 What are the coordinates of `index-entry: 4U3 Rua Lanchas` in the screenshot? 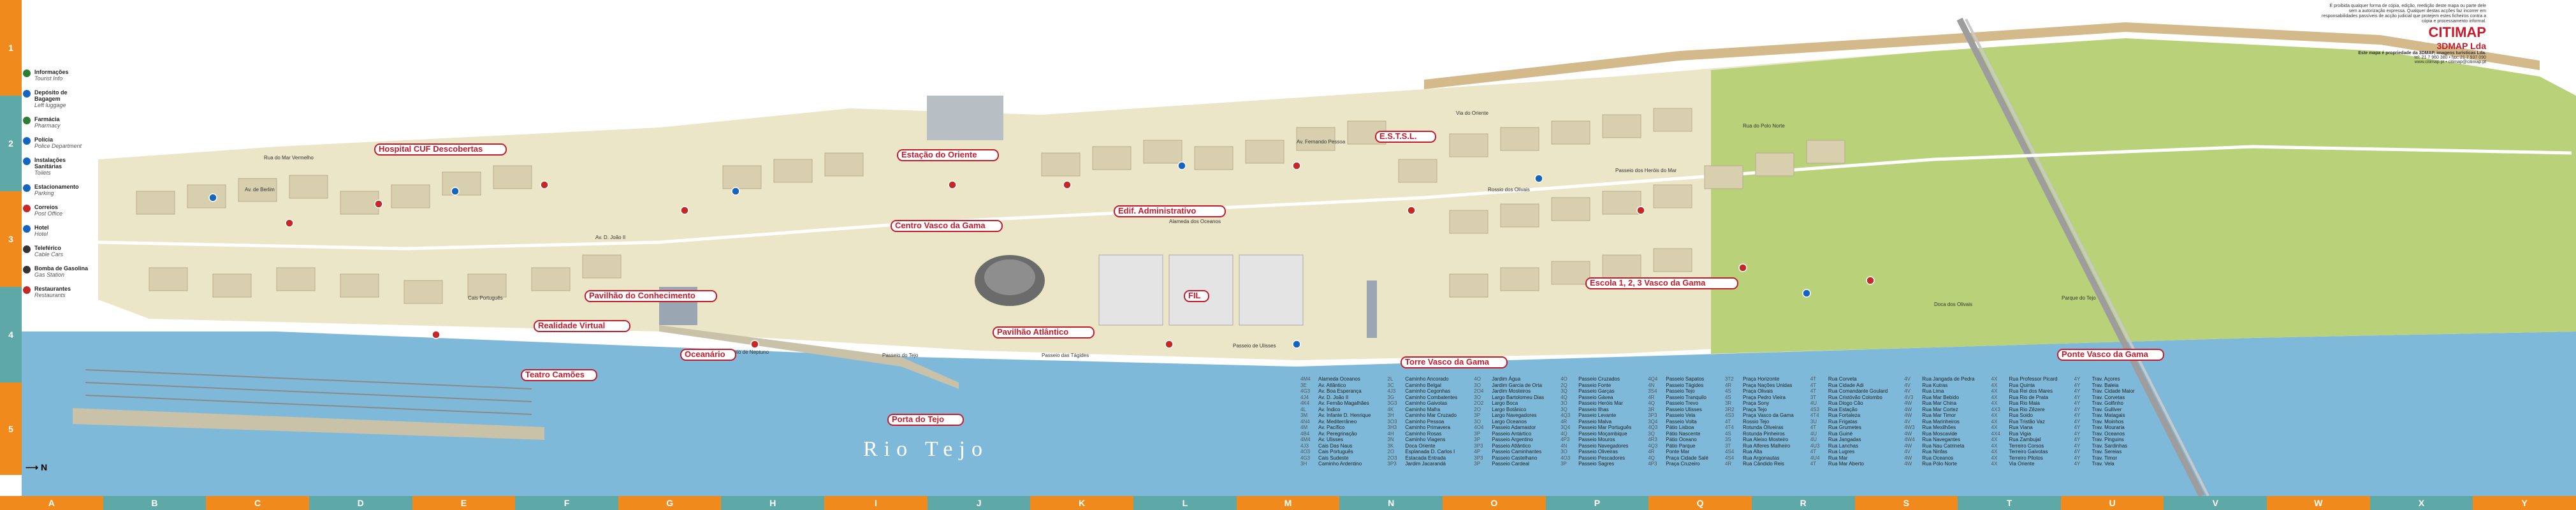 It's located at (1834, 445).